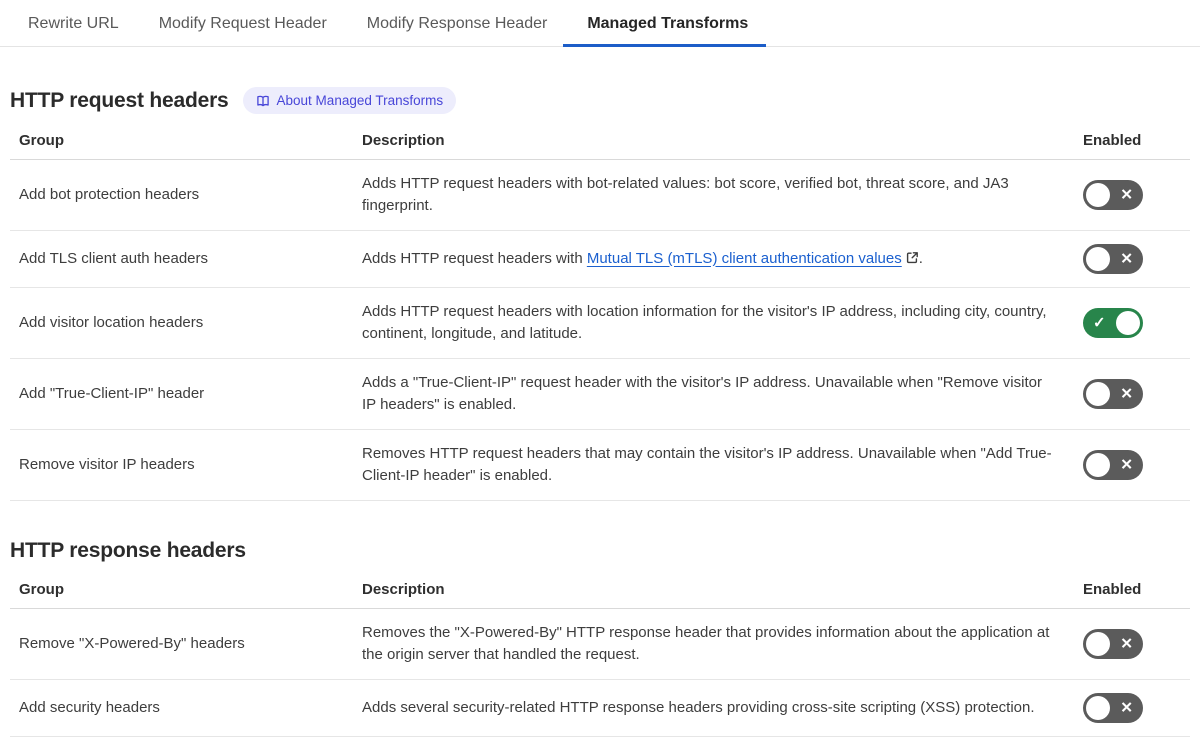 The height and width of the screenshot is (742, 1200). I want to click on row-group-label: Add visitor location headers, so click(111, 322).